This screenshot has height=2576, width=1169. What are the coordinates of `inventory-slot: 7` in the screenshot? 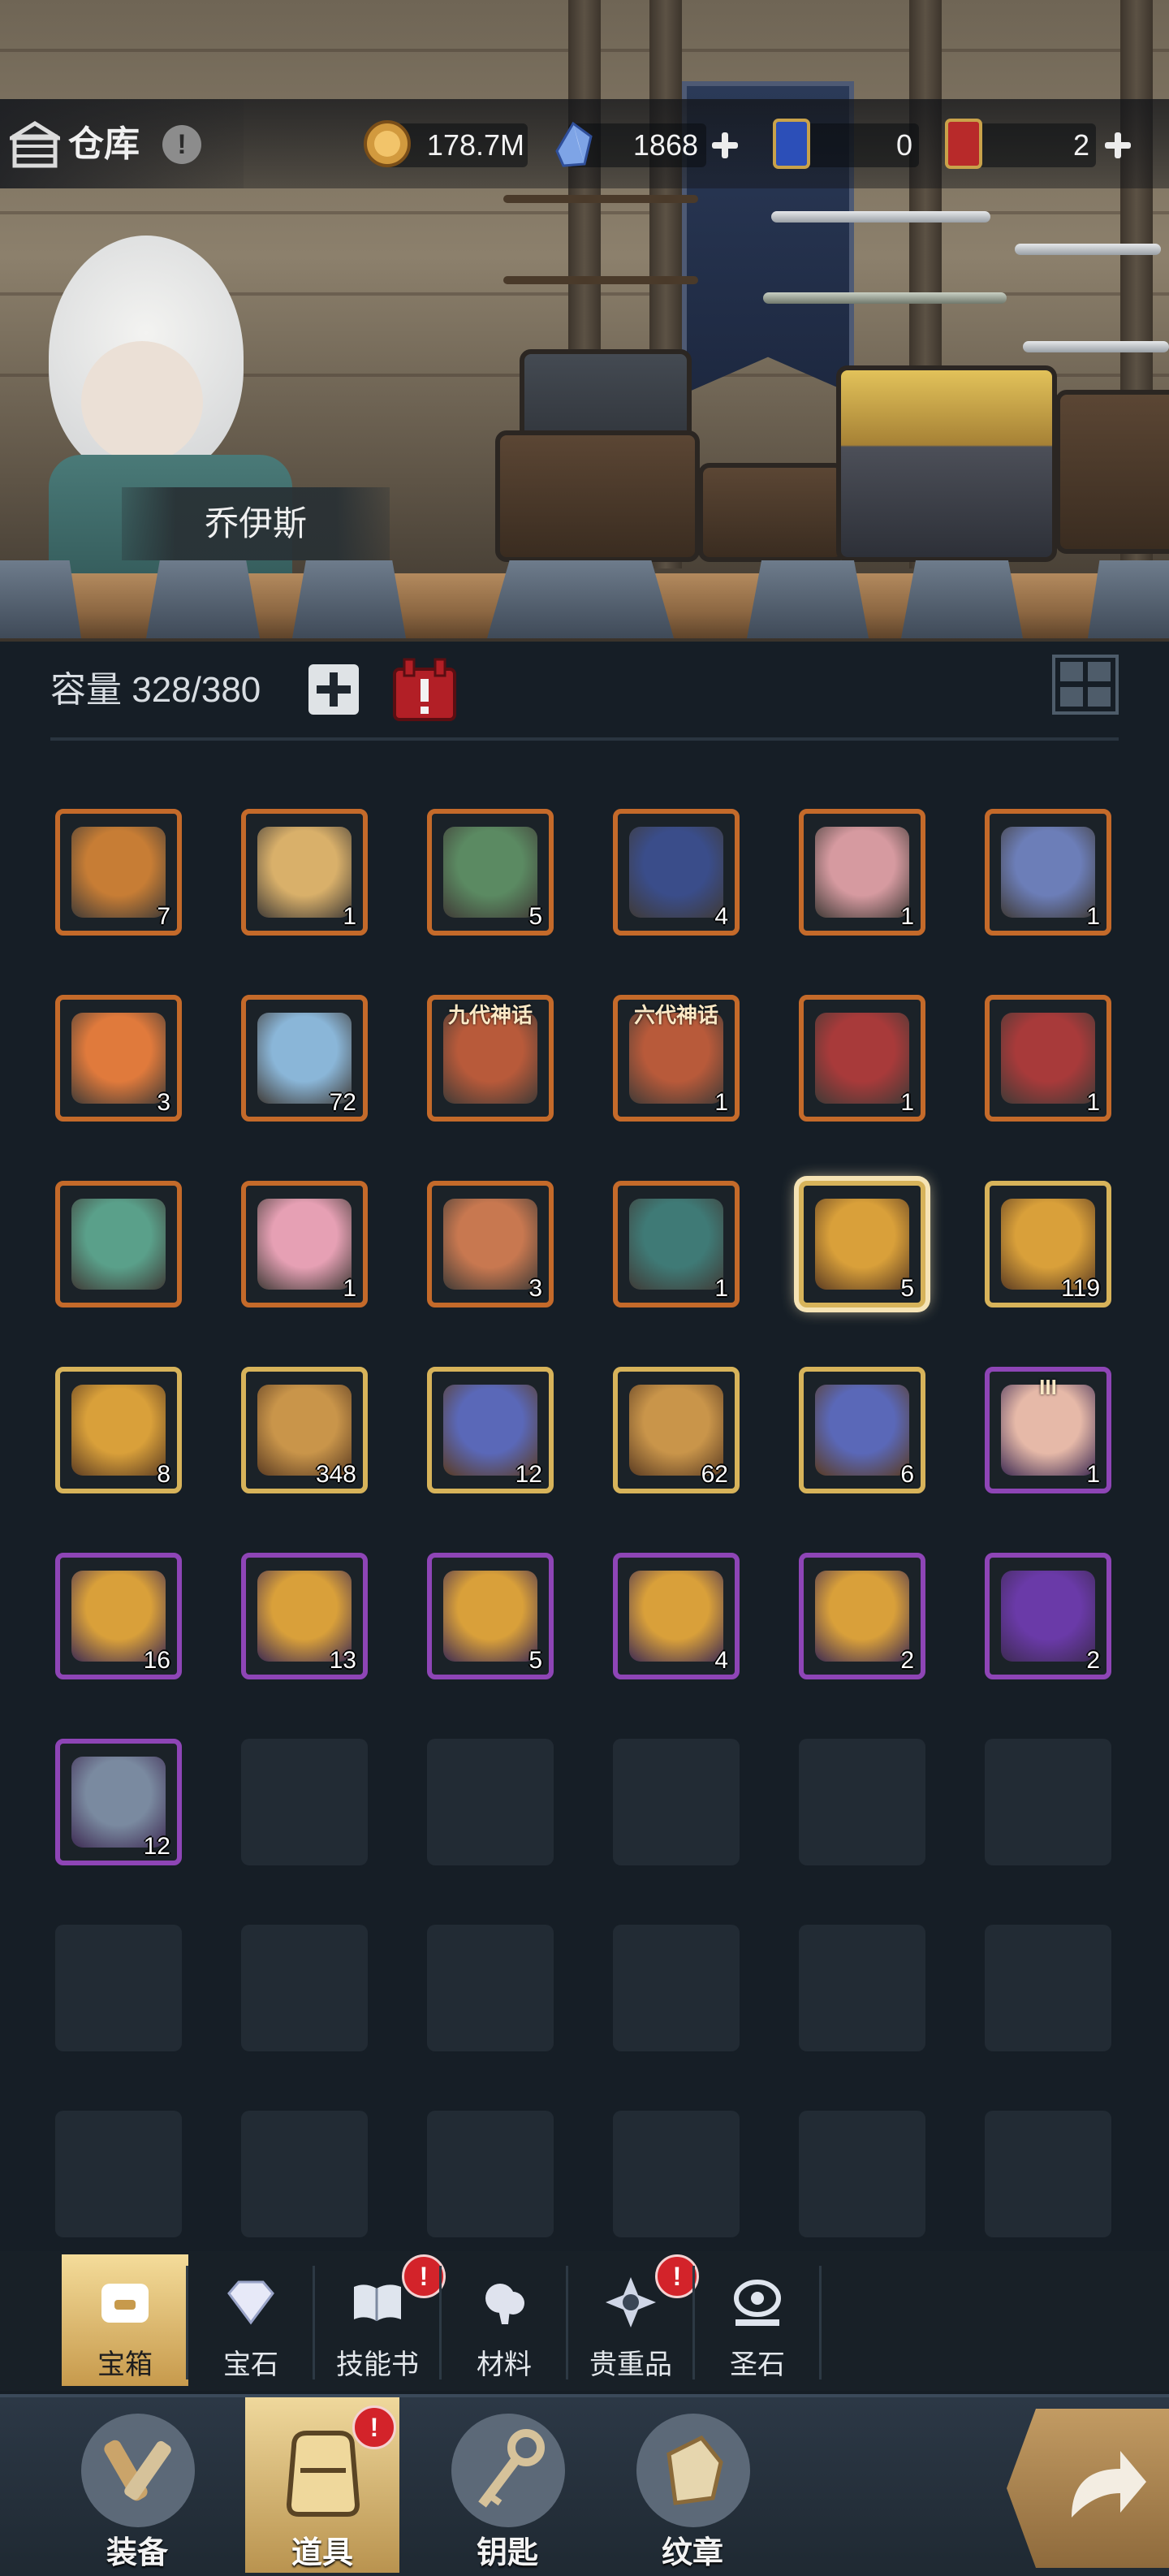 It's located at (118, 872).